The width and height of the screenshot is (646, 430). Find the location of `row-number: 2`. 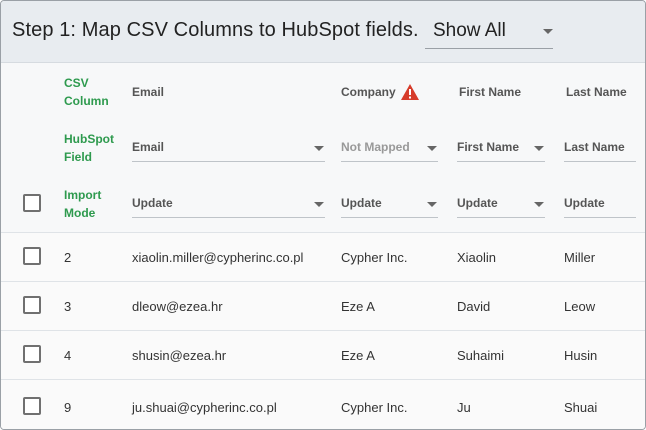

row-number: 2 is located at coordinates (68, 257).